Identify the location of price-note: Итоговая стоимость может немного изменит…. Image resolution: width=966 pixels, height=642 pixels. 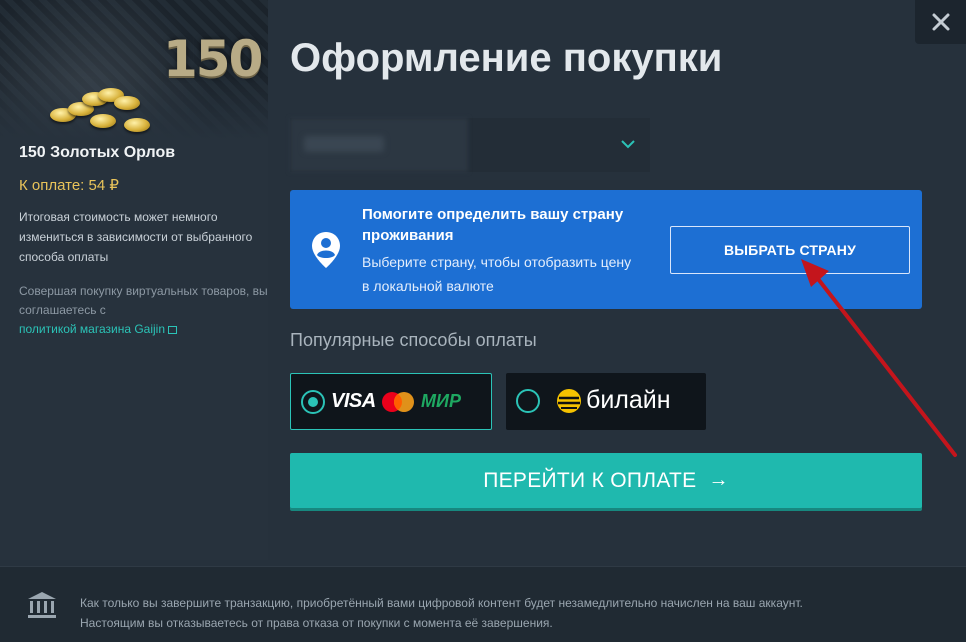
(136, 237).